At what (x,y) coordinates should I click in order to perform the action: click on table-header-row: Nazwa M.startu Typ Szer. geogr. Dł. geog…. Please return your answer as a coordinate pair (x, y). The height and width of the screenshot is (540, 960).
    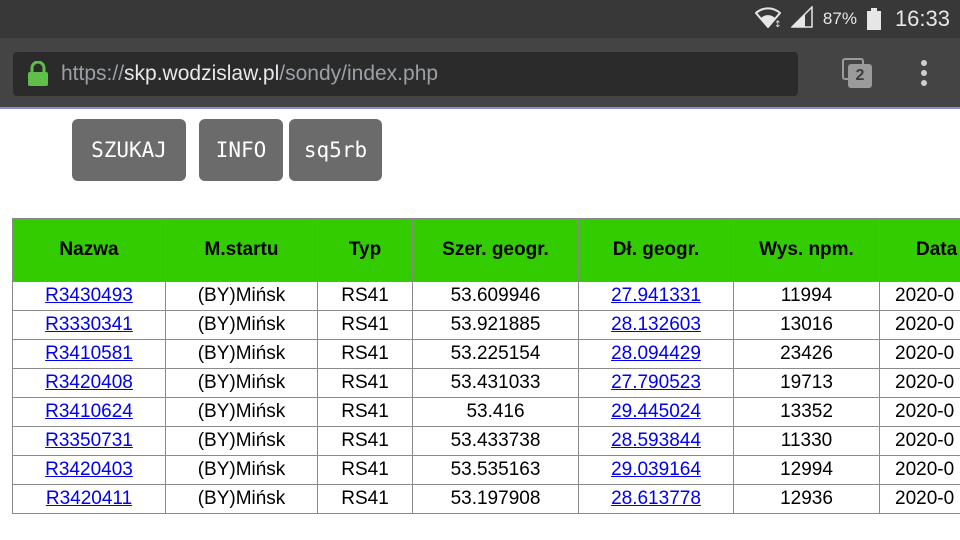
    Looking at the image, I should click on (486, 250).